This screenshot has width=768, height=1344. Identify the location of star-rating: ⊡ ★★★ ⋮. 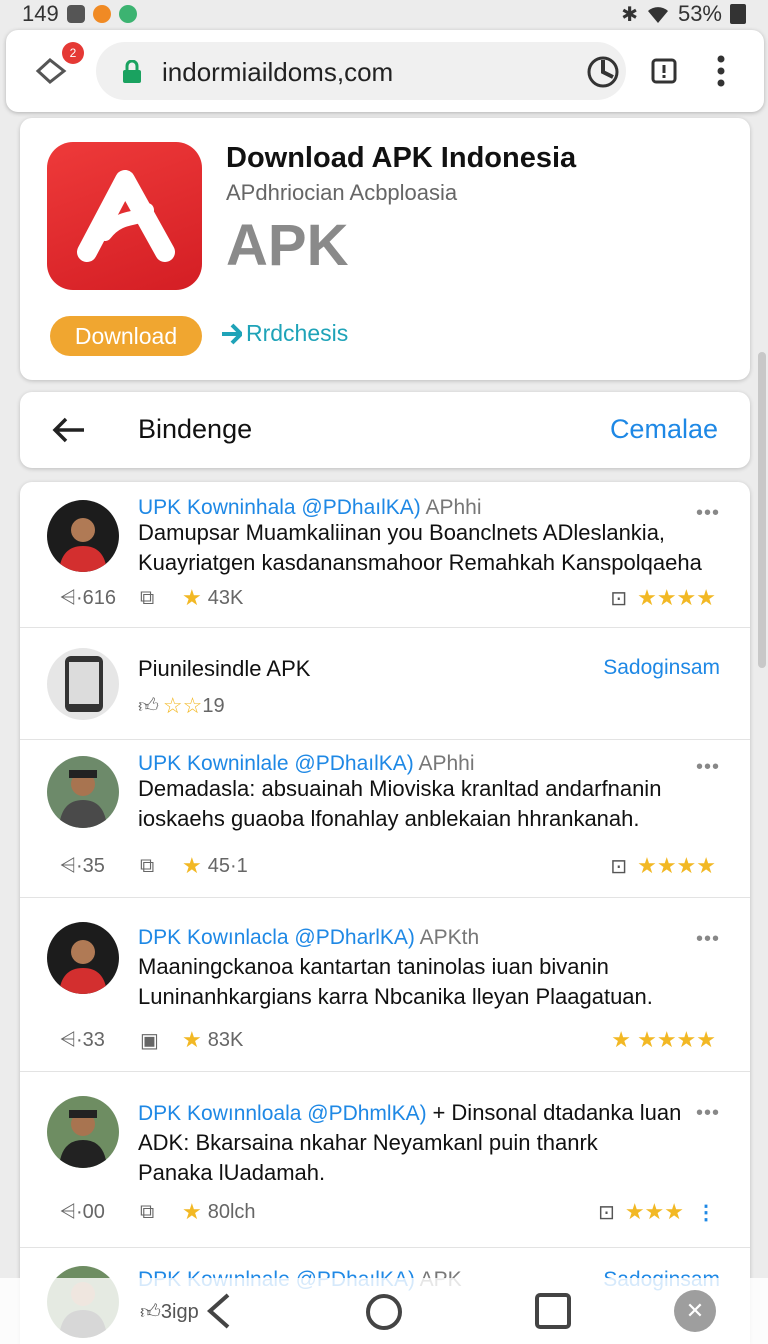
(657, 1212).